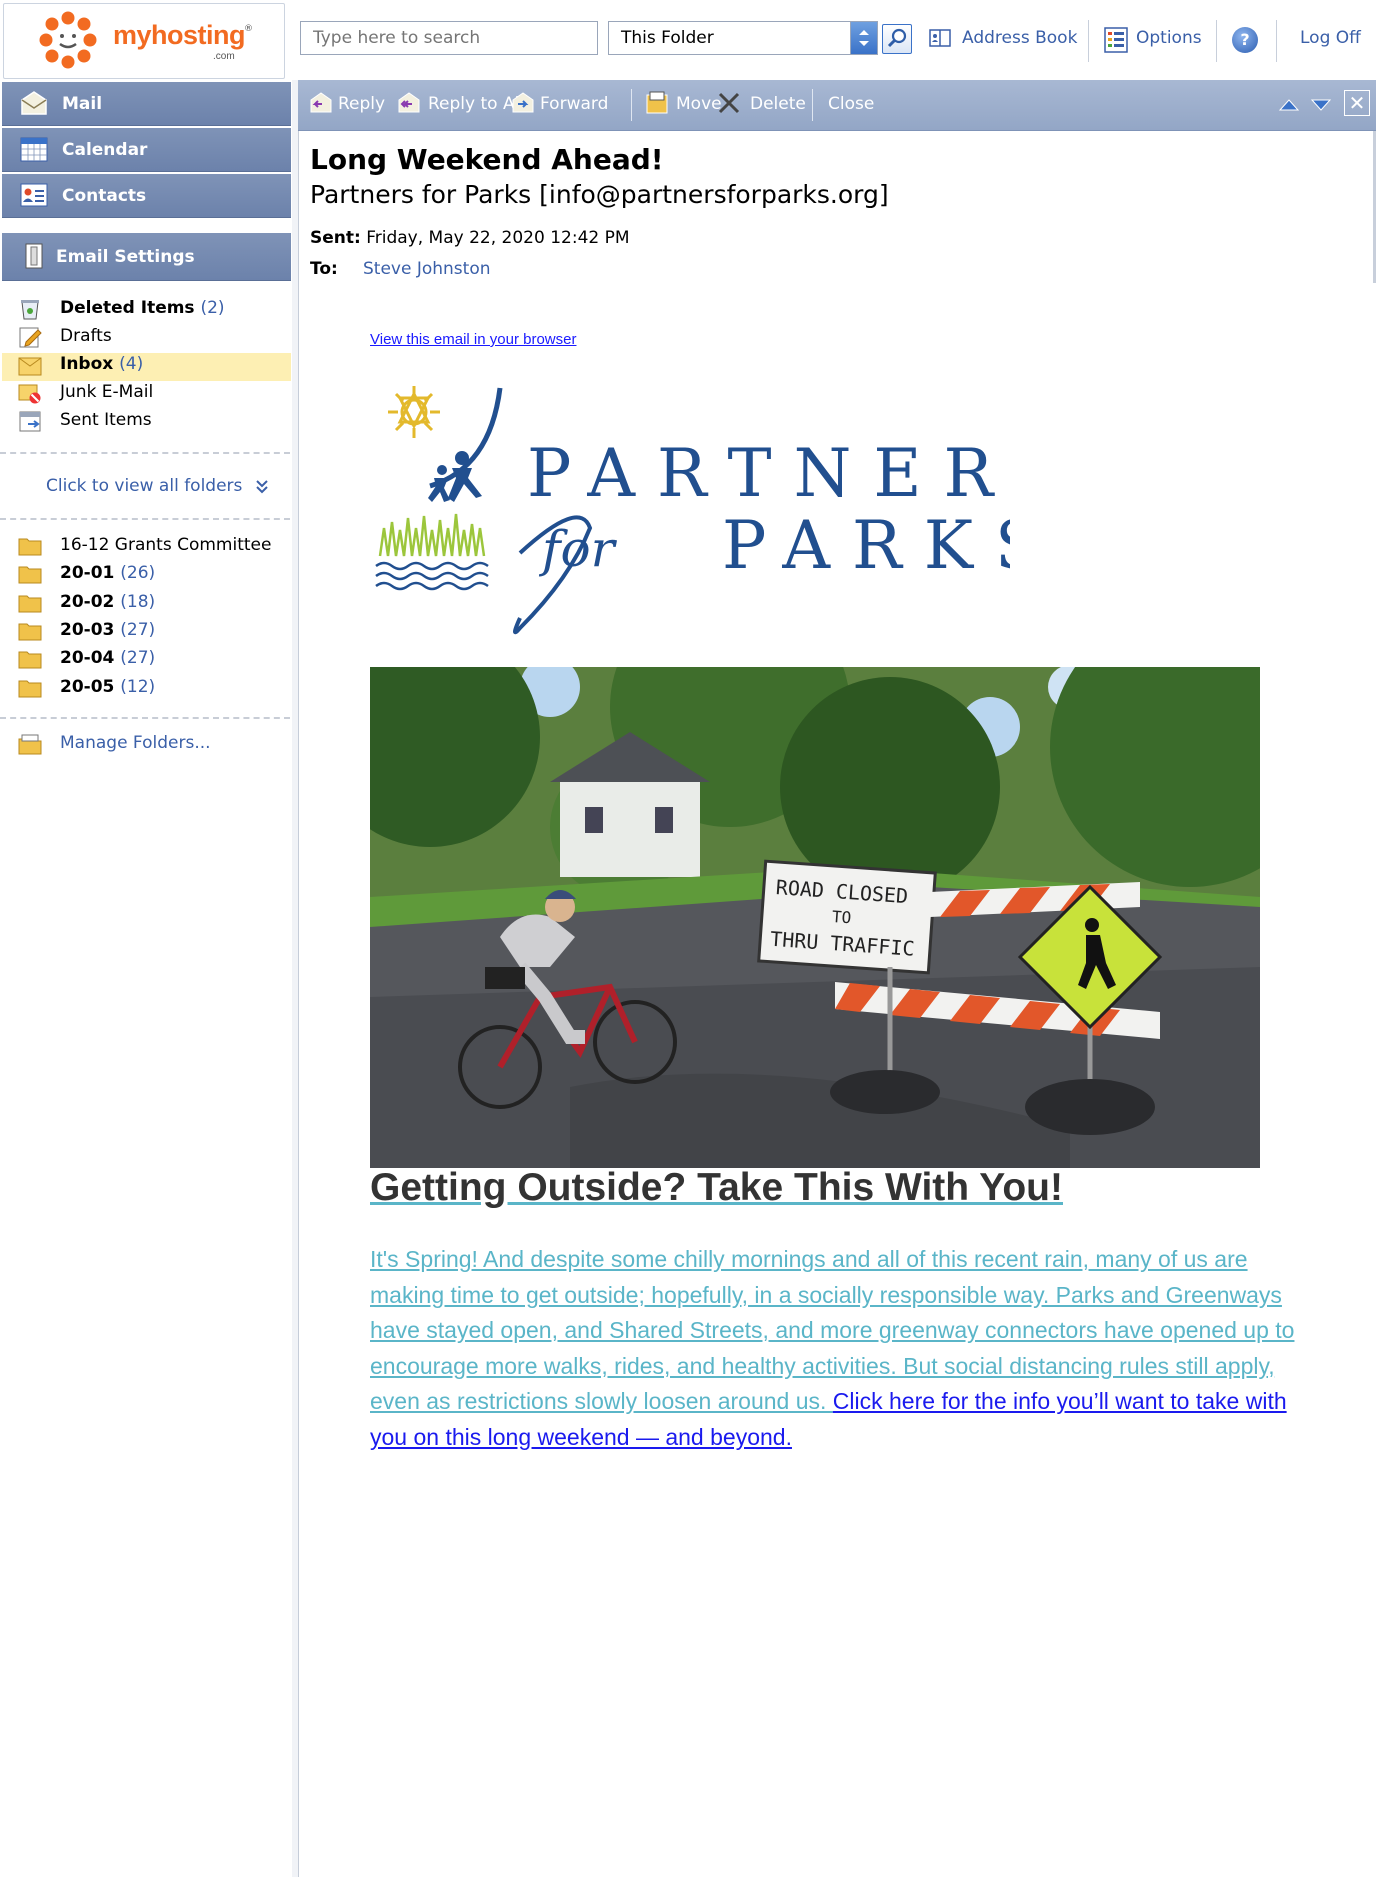 The image size is (1376, 1877). I want to click on calendar-icon, so click(34, 149).